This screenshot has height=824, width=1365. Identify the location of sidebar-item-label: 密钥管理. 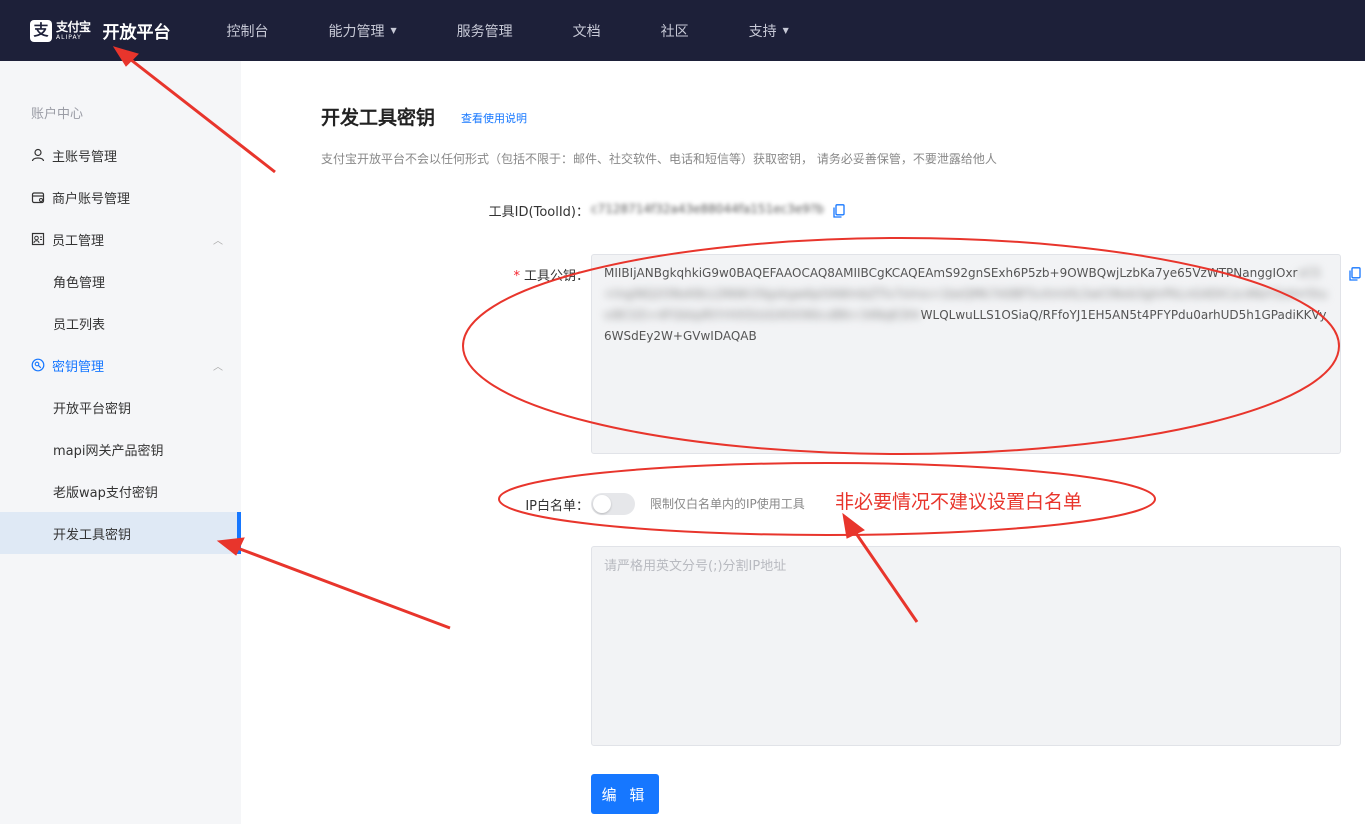
(78, 367).